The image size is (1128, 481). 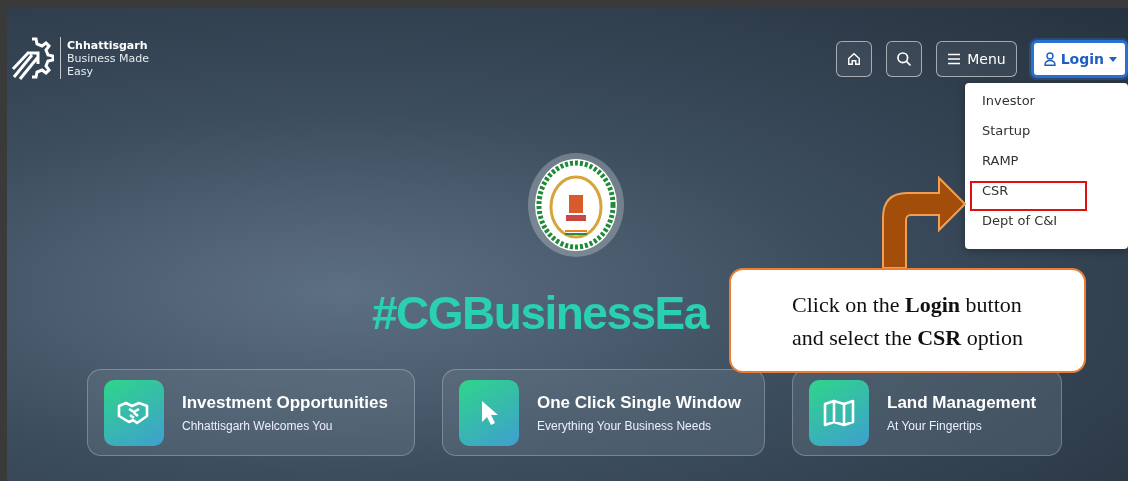 What do you see at coordinates (935, 425) in the screenshot?
I see `card-subtitle: At Your Fingertips` at bounding box center [935, 425].